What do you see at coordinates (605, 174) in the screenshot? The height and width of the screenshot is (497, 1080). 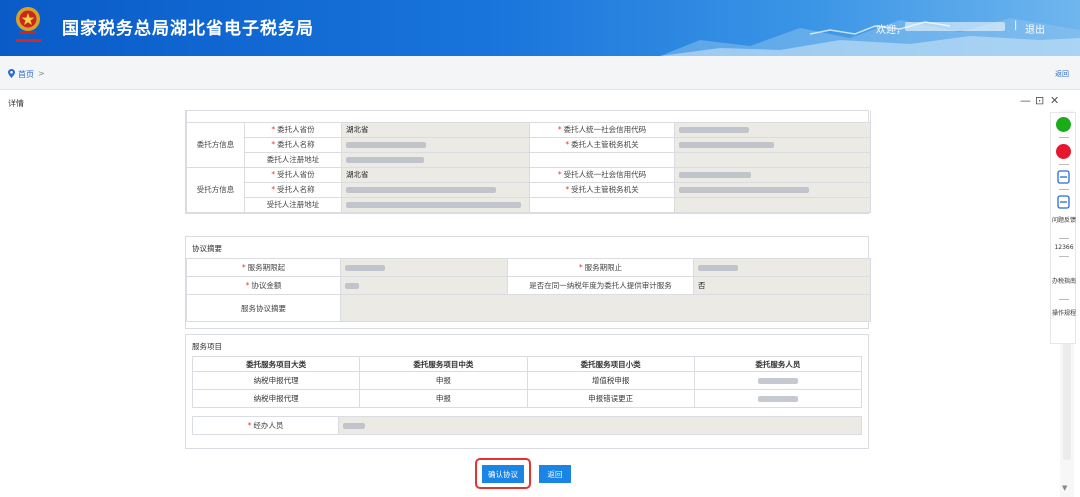 I see `agent-credit-code-label: 受托人统一社会信用代码` at bounding box center [605, 174].